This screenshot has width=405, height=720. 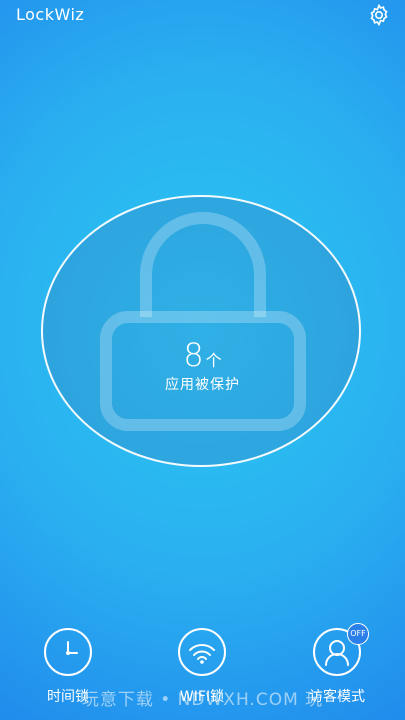 What do you see at coordinates (202, 385) in the screenshot?
I see `protected-label: 应用被保护` at bounding box center [202, 385].